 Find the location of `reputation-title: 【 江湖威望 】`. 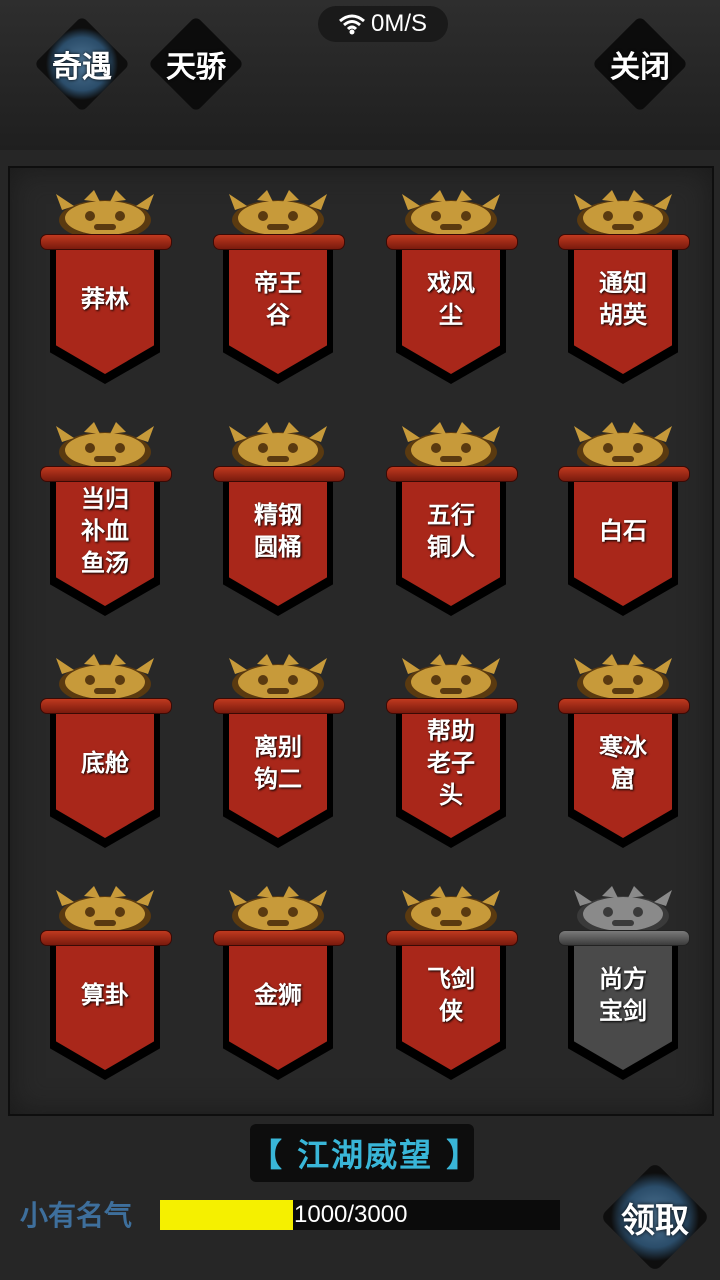

reputation-title: 【 江湖威望 】 is located at coordinates (364, 1153).